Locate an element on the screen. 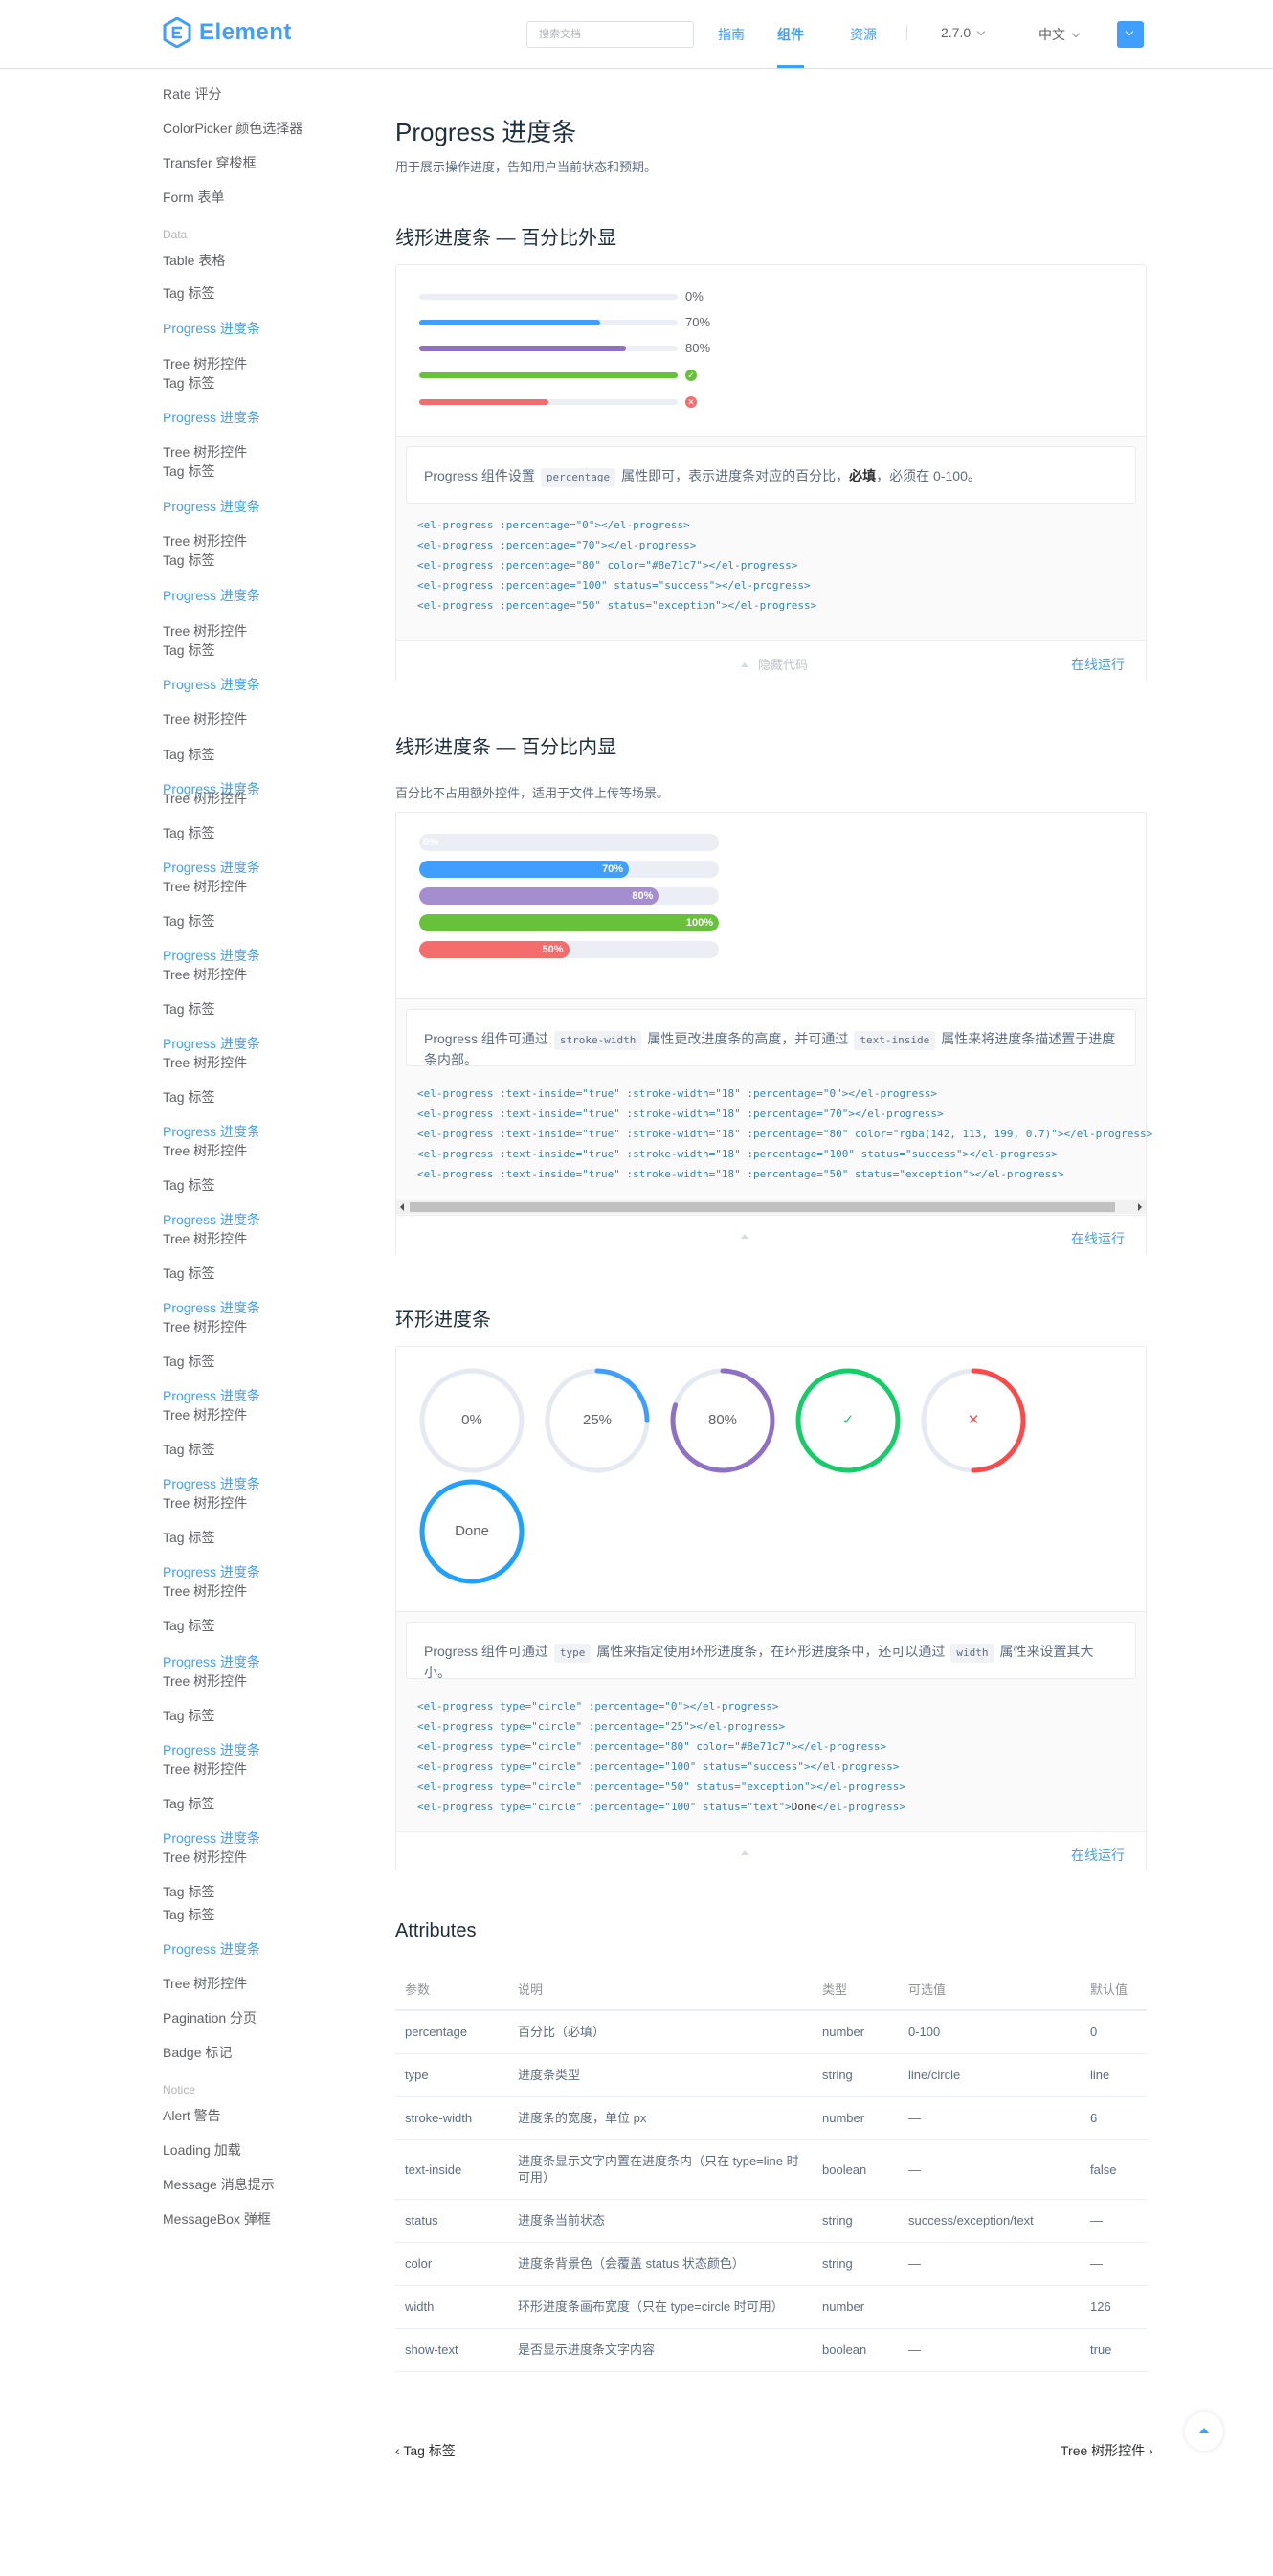 The width and height of the screenshot is (1273, 2576). table-cell: number is located at coordinates (856, 2307).